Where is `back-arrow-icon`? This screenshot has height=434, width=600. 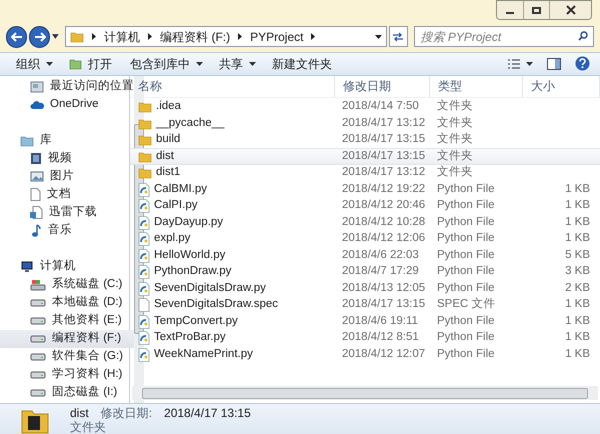 back-arrow-icon is located at coordinates (16, 37).